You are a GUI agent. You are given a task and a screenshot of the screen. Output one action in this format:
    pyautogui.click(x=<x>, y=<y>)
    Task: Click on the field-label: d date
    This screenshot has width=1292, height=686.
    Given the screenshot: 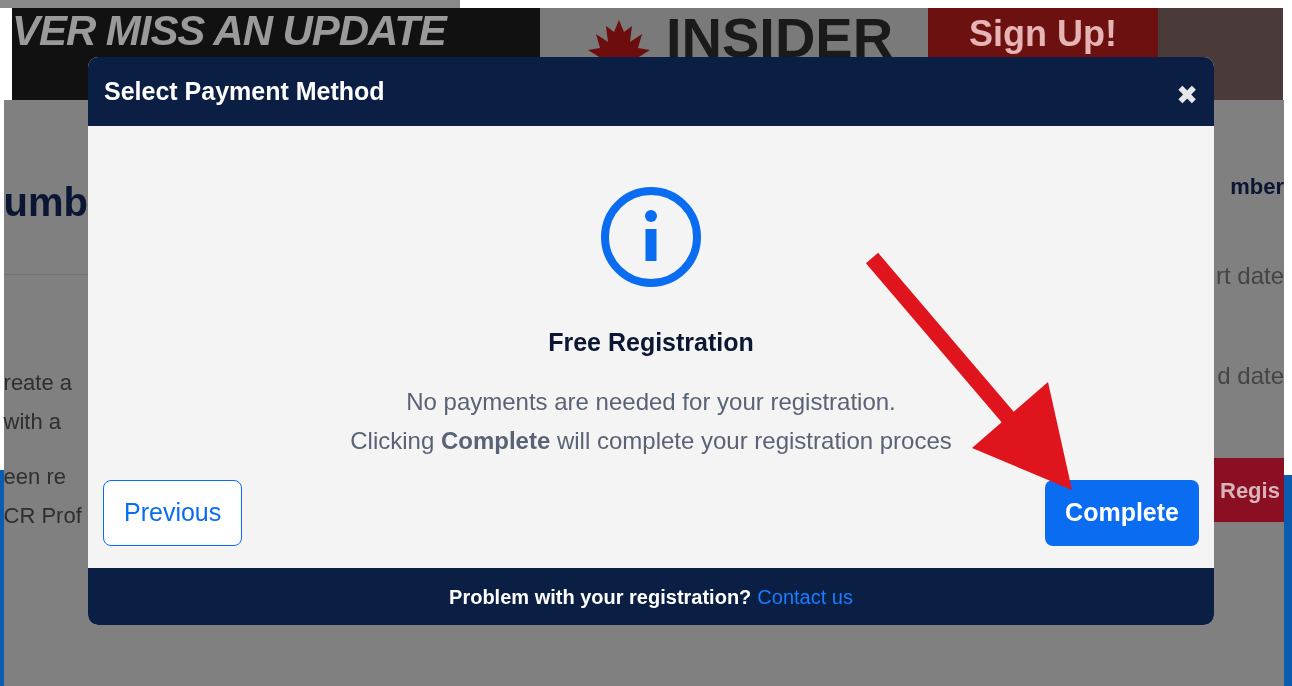 What is the action you would take?
    pyautogui.click(x=1250, y=376)
    